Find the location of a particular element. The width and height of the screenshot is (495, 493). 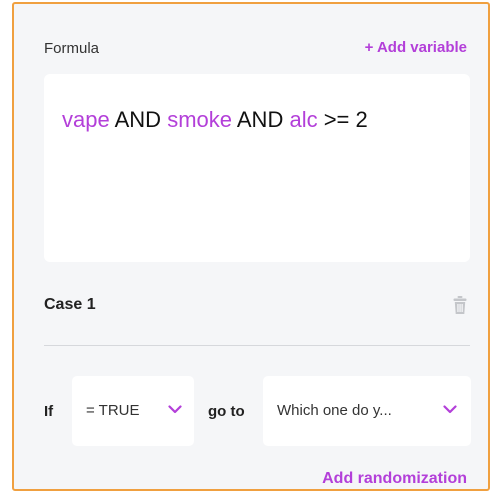

case-divider is located at coordinates (257, 345).